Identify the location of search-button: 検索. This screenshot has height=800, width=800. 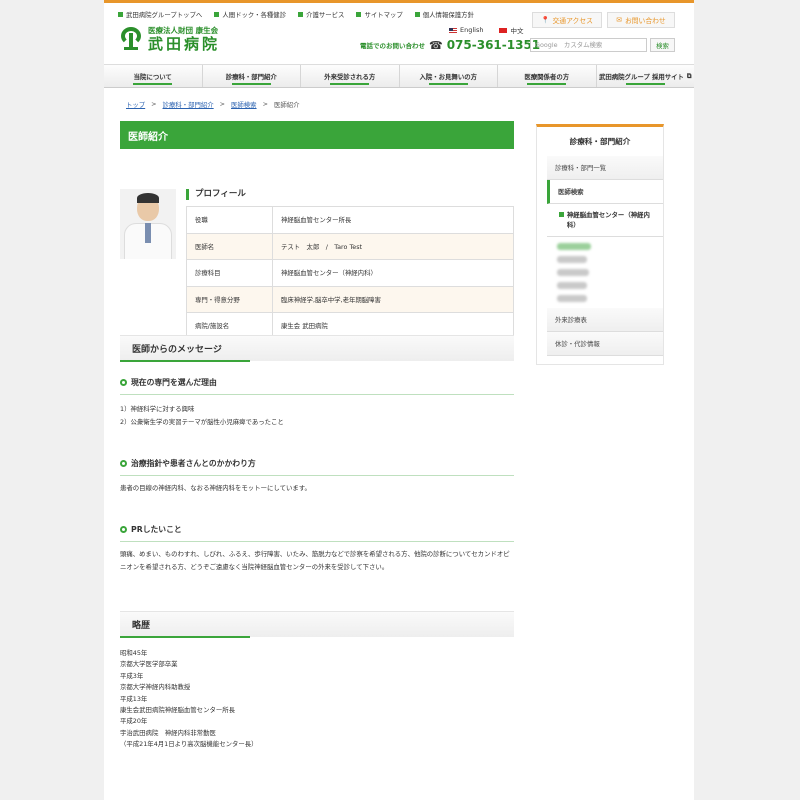
(662, 45).